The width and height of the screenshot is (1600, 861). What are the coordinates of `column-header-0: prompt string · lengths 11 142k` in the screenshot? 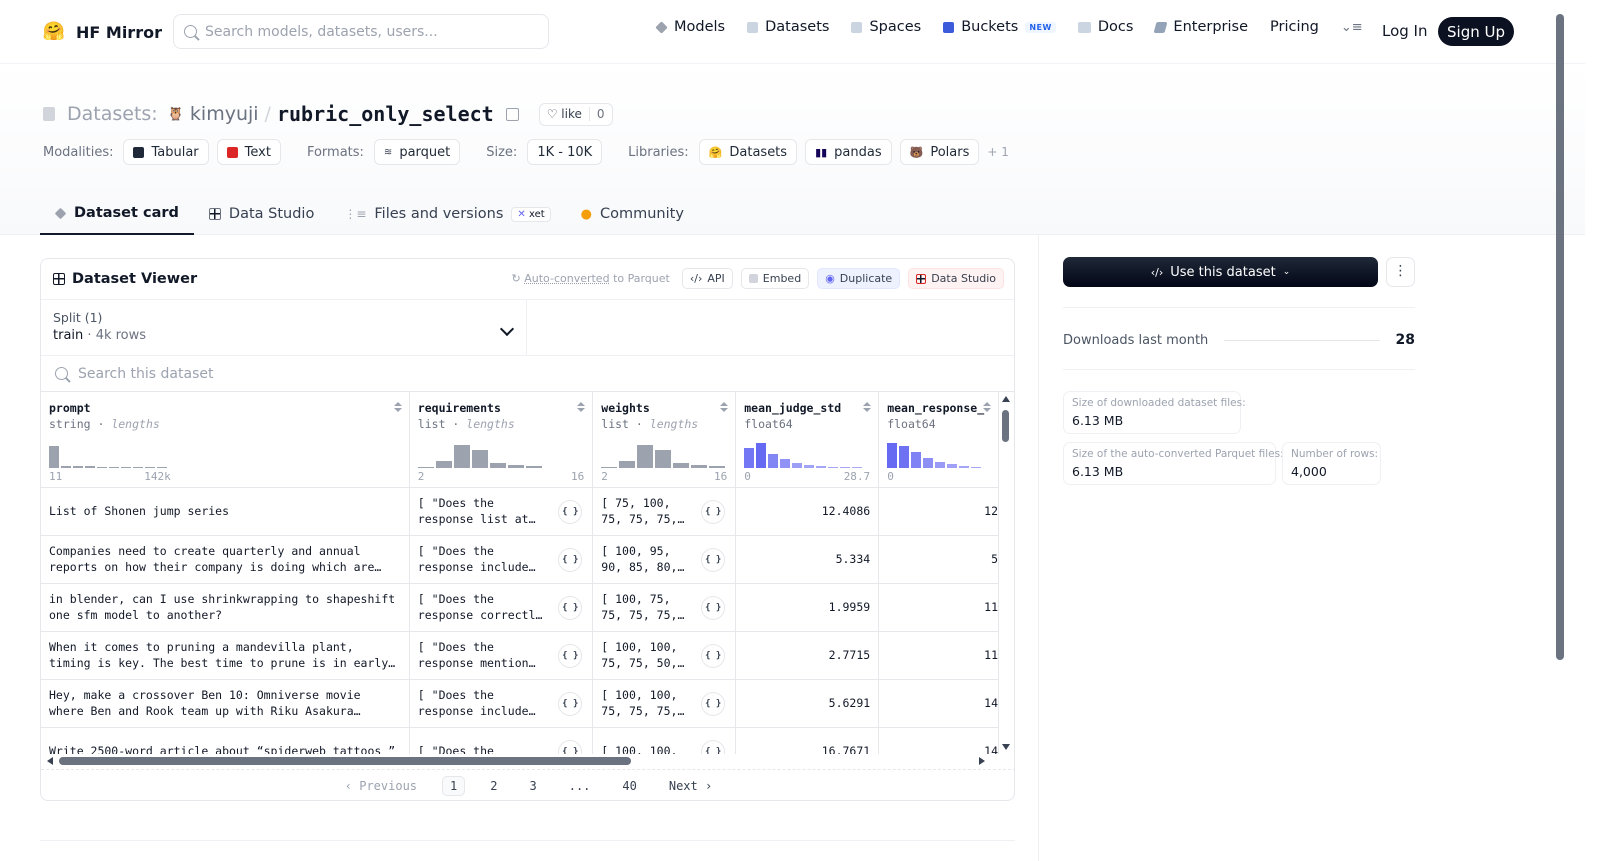 It's located at (225, 440).